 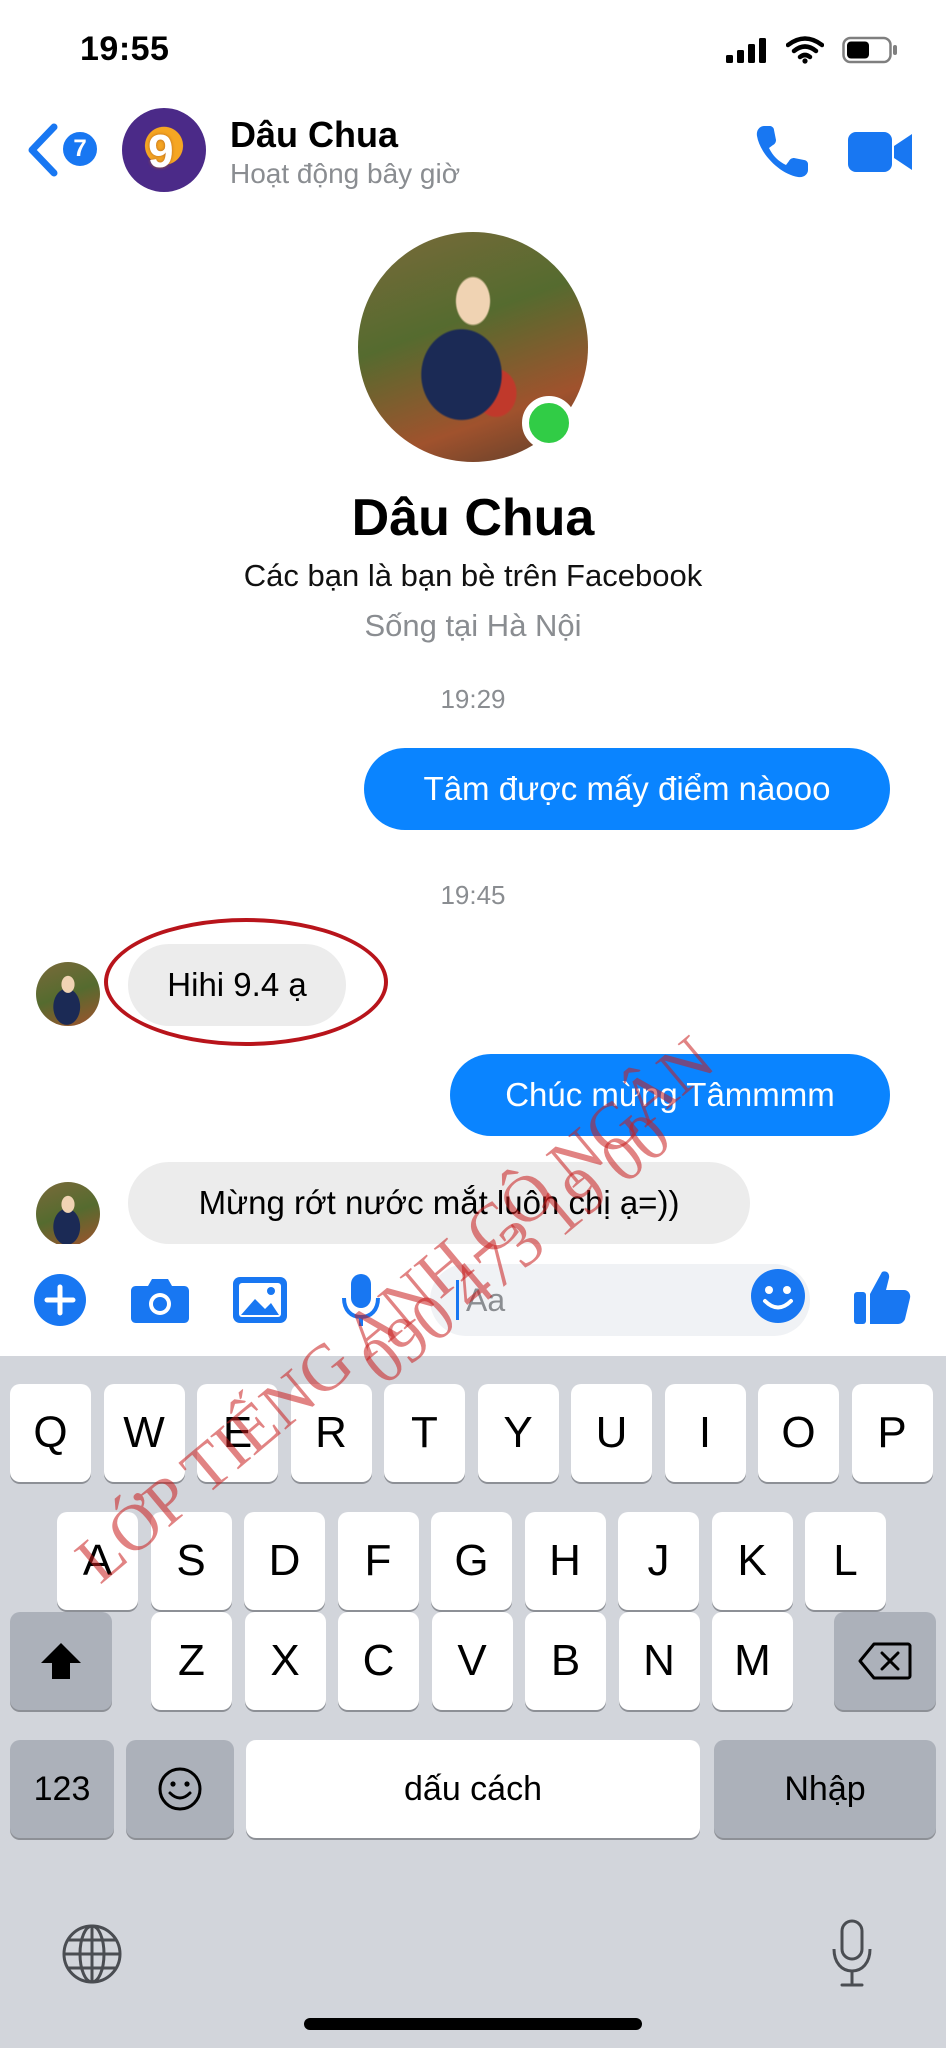 I want to click on video-call-button, so click(x=880, y=152).